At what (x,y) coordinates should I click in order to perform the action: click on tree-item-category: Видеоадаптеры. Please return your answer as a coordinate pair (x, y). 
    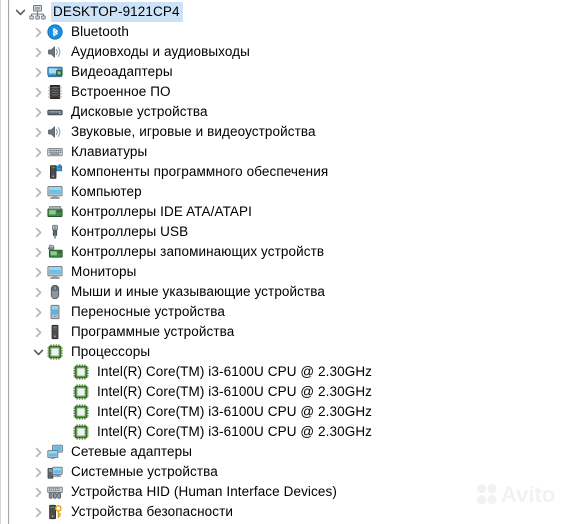
    Looking at the image, I should click on (295, 72).